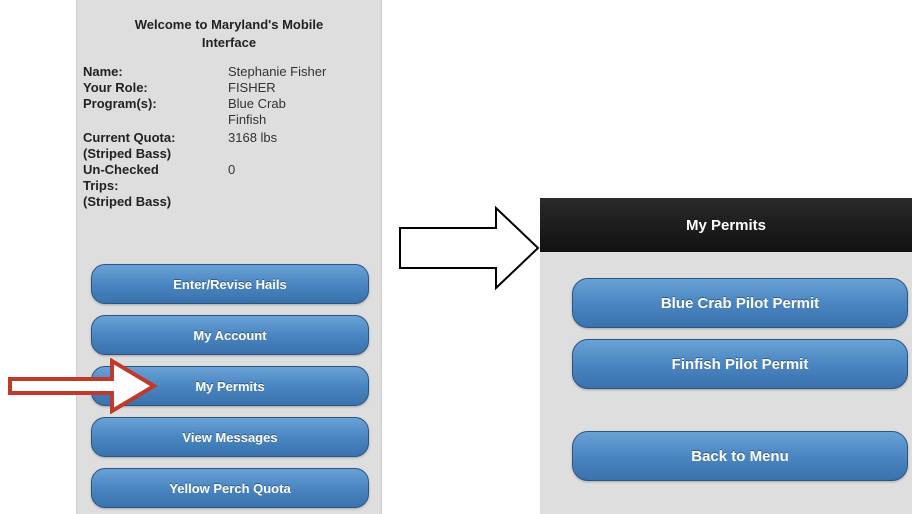  What do you see at coordinates (230, 488) in the screenshot?
I see `yellow-perch-quota-button: Yellow Perch Quota` at bounding box center [230, 488].